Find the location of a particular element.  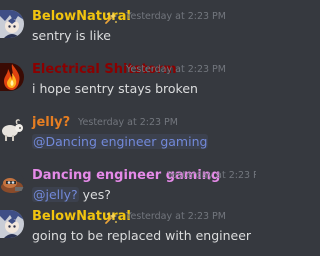

message-text-body: yes? is located at coordinates (96, 194).